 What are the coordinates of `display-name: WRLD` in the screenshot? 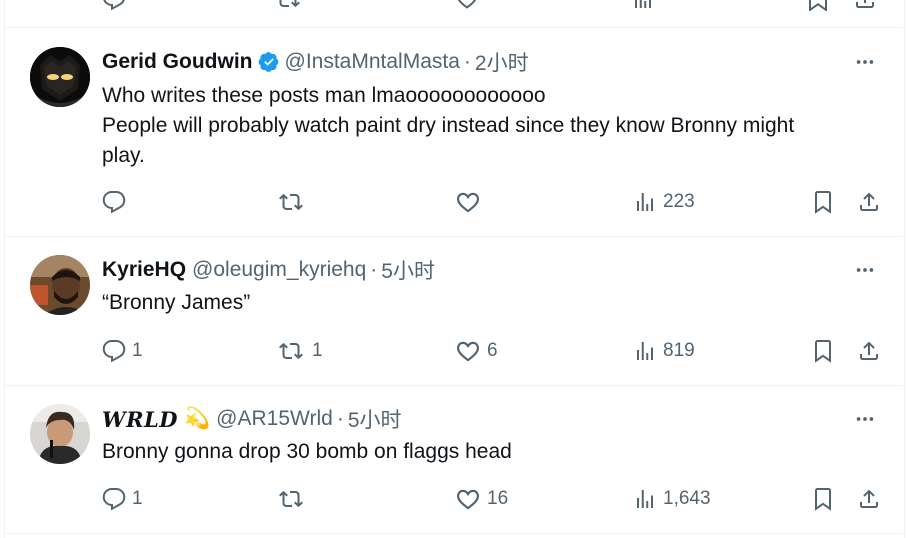 It's located at (140, 419).